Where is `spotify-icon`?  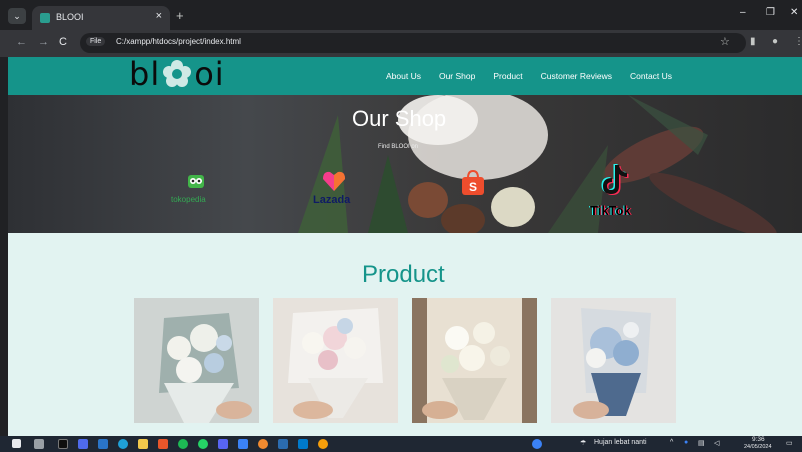 spotify-icon is located at coordinates (183, 444).